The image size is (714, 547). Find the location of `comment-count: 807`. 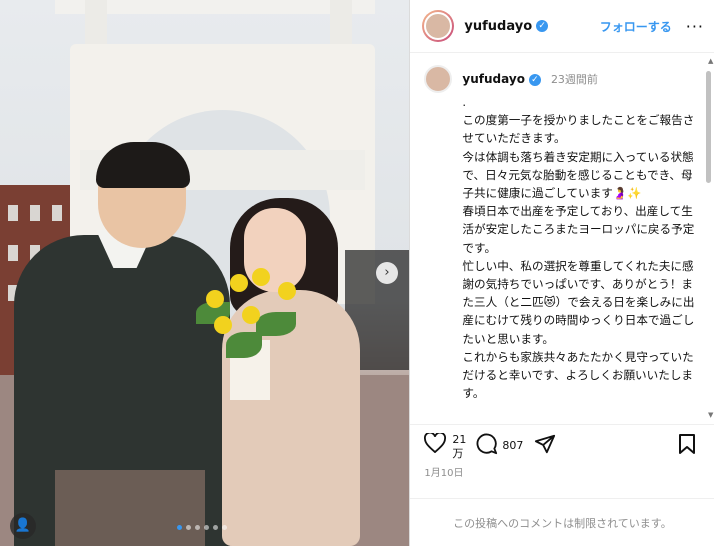

comment-count: 807 is located at coordinates (512, 445).